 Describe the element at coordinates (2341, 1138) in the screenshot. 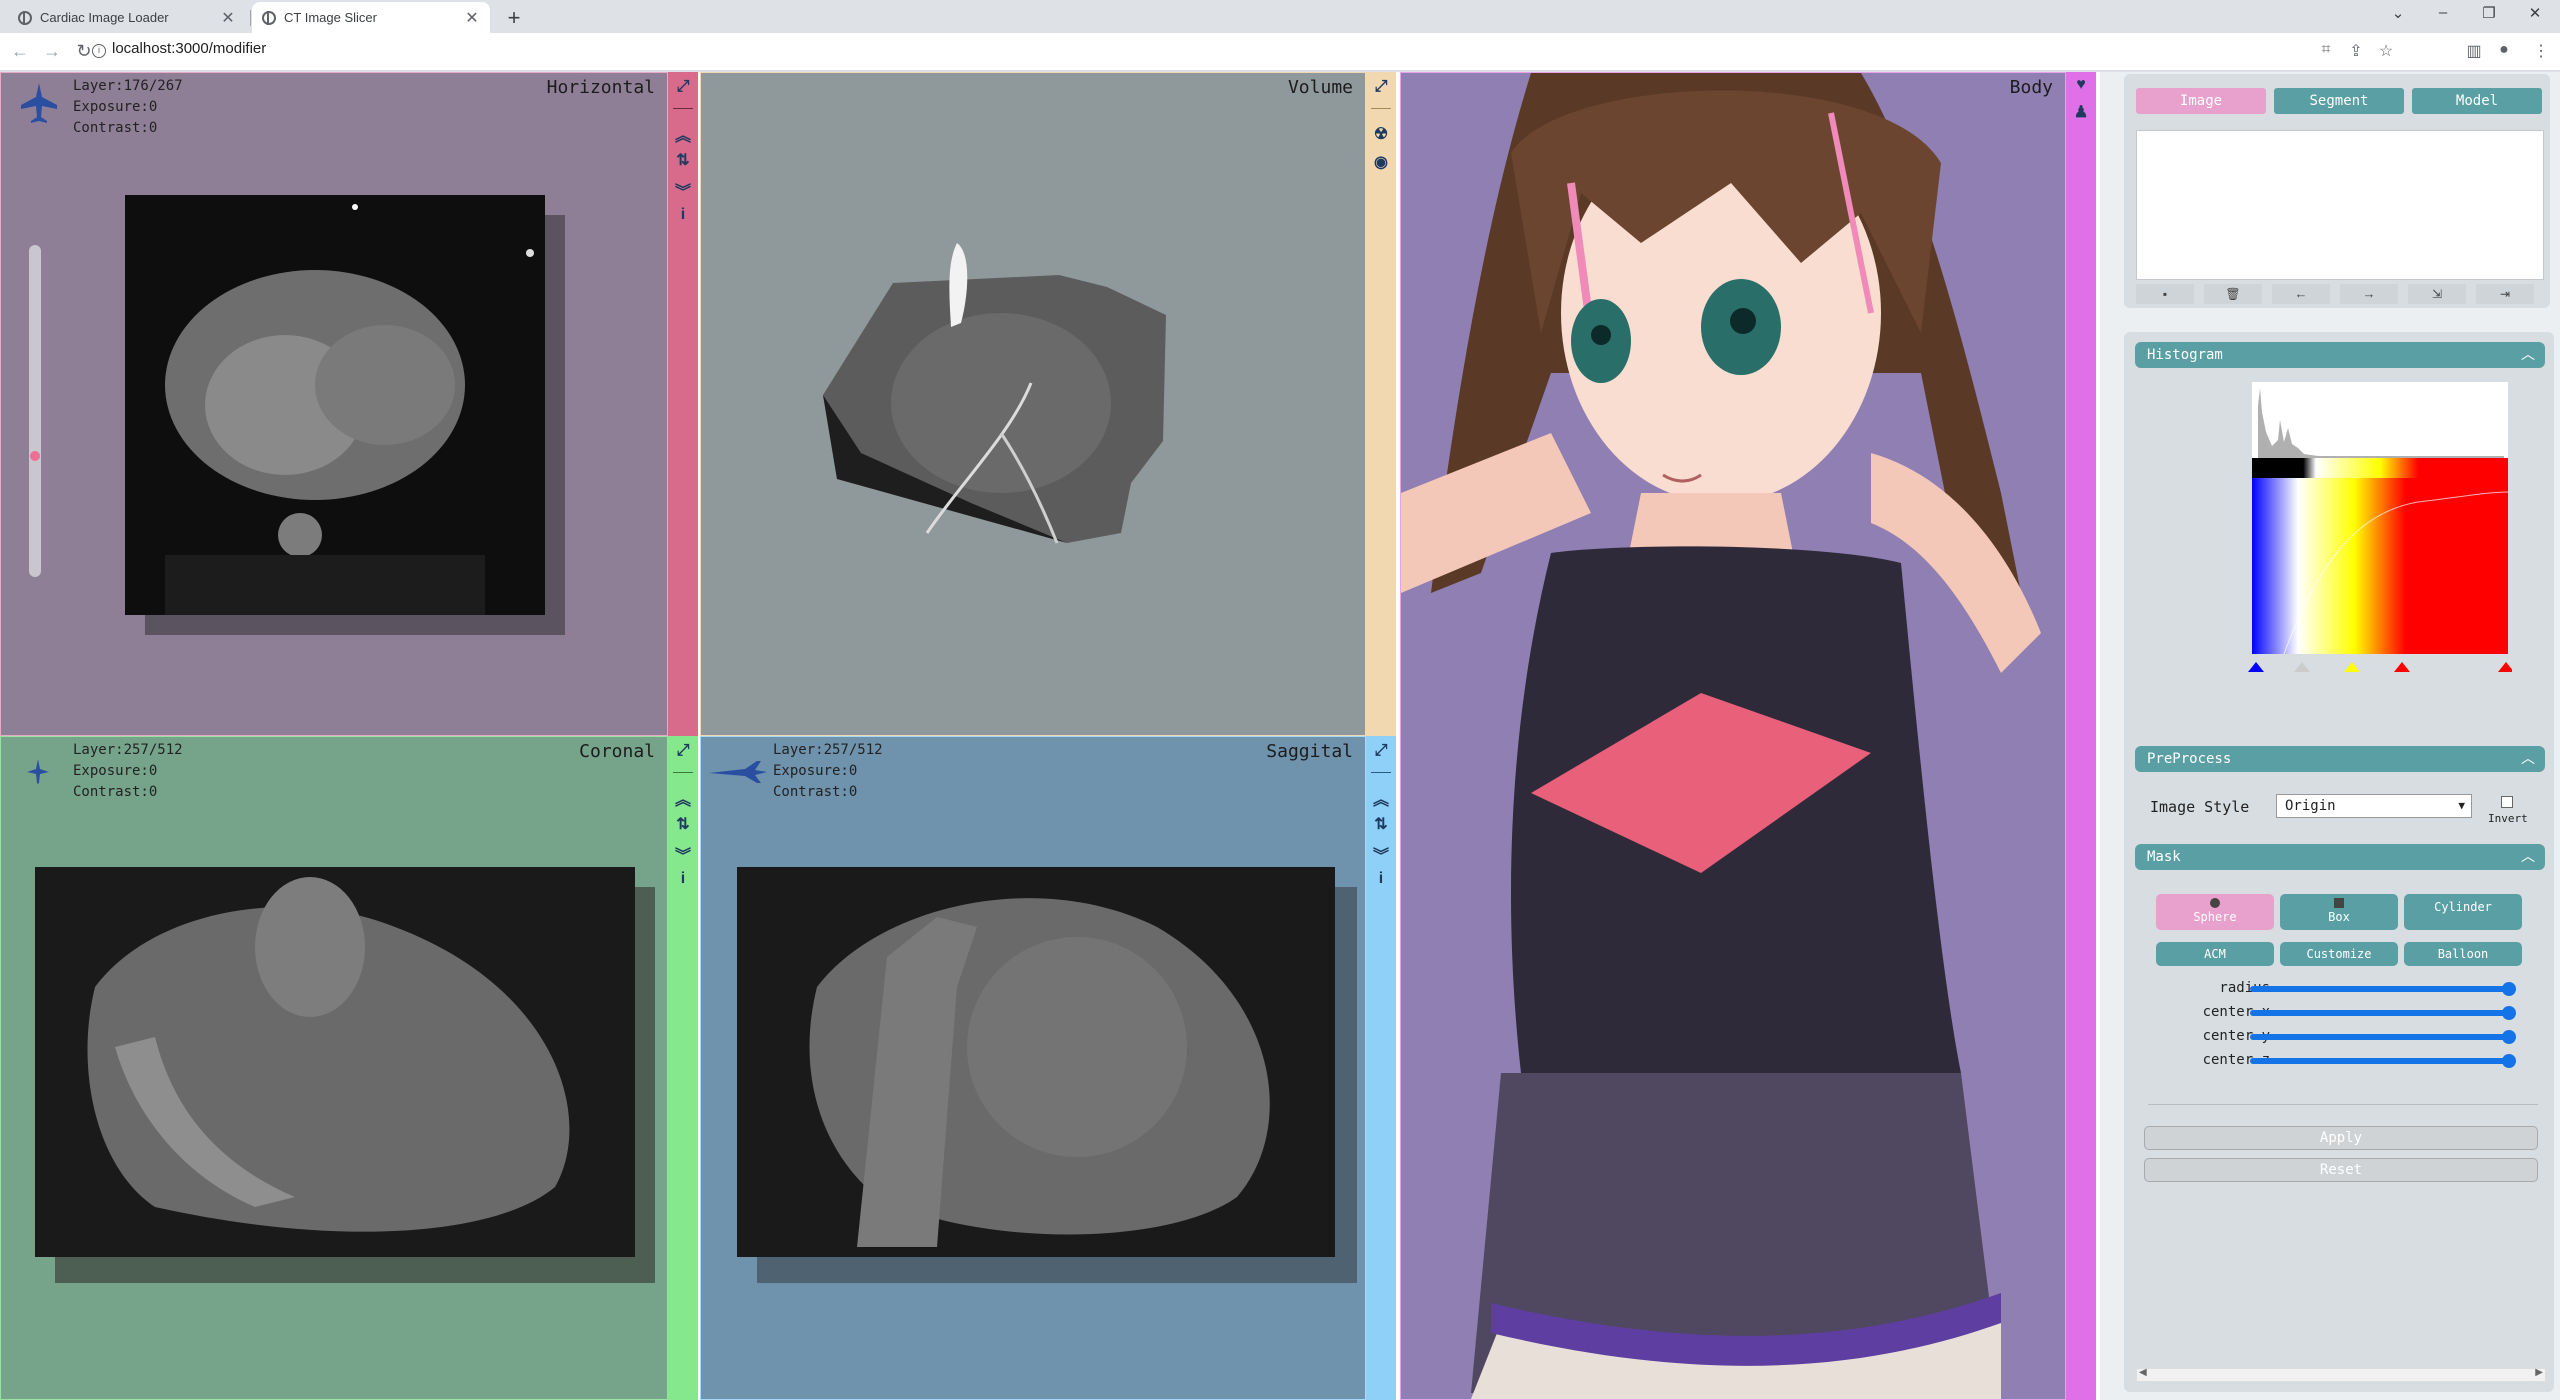

I see `apply-button: Apply` at that location.